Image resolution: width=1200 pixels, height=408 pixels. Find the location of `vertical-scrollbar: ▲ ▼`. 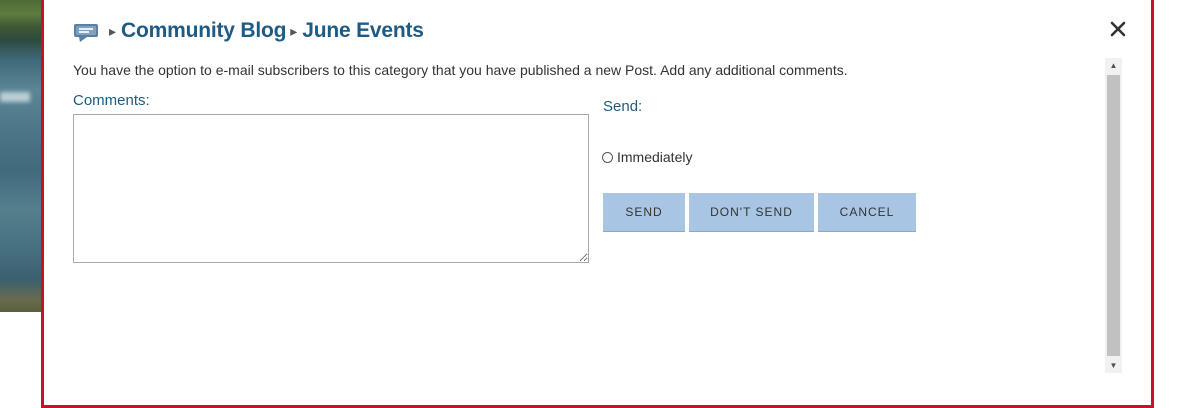

vertical-scrollbar: ▲ ▼ is located at coordinates (1113, 215).